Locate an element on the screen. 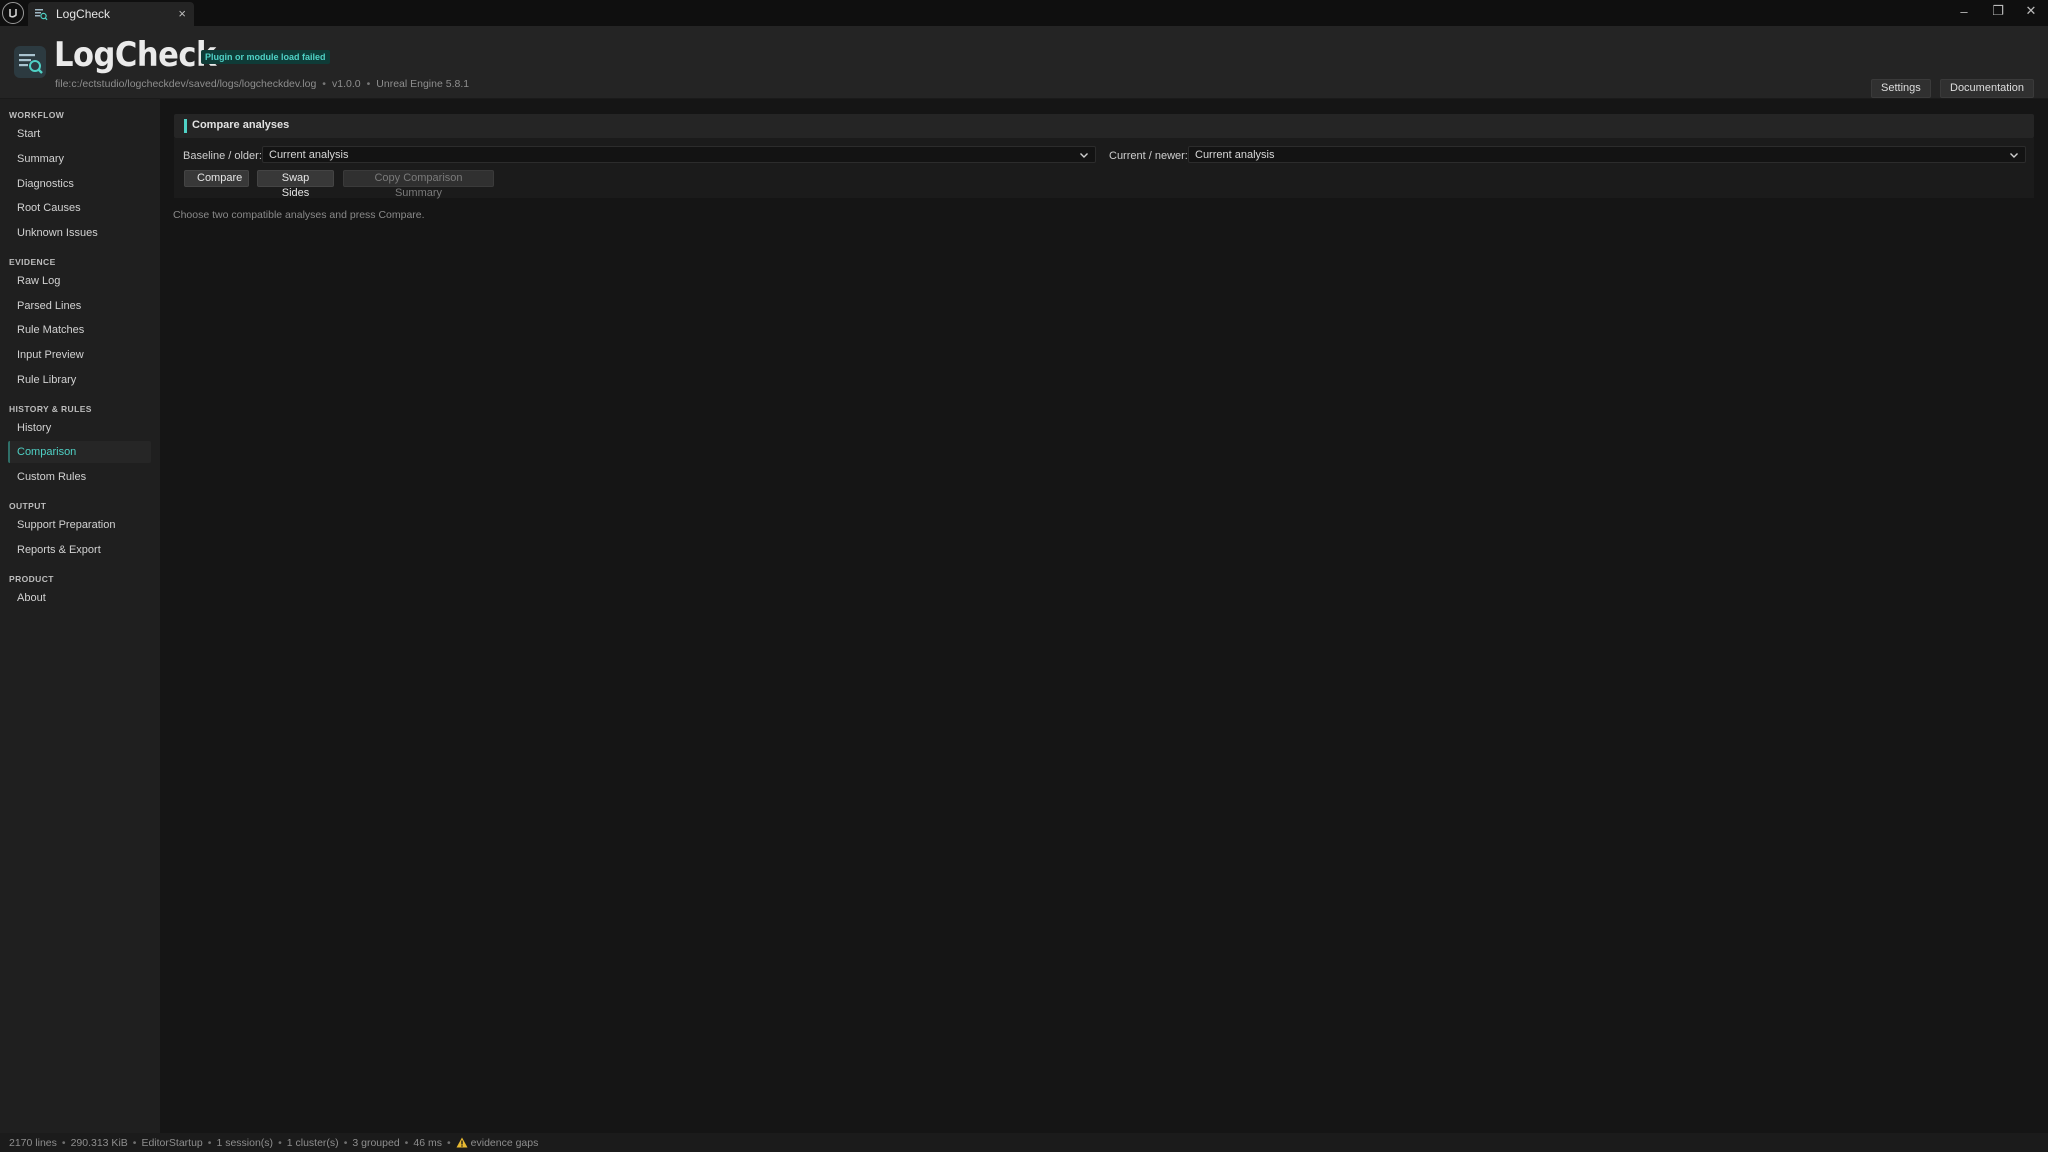 Image resolution: width=2048 pixels, height=1152 pixels. panel-title: Compare analyses is located at coordinates (241, 125).